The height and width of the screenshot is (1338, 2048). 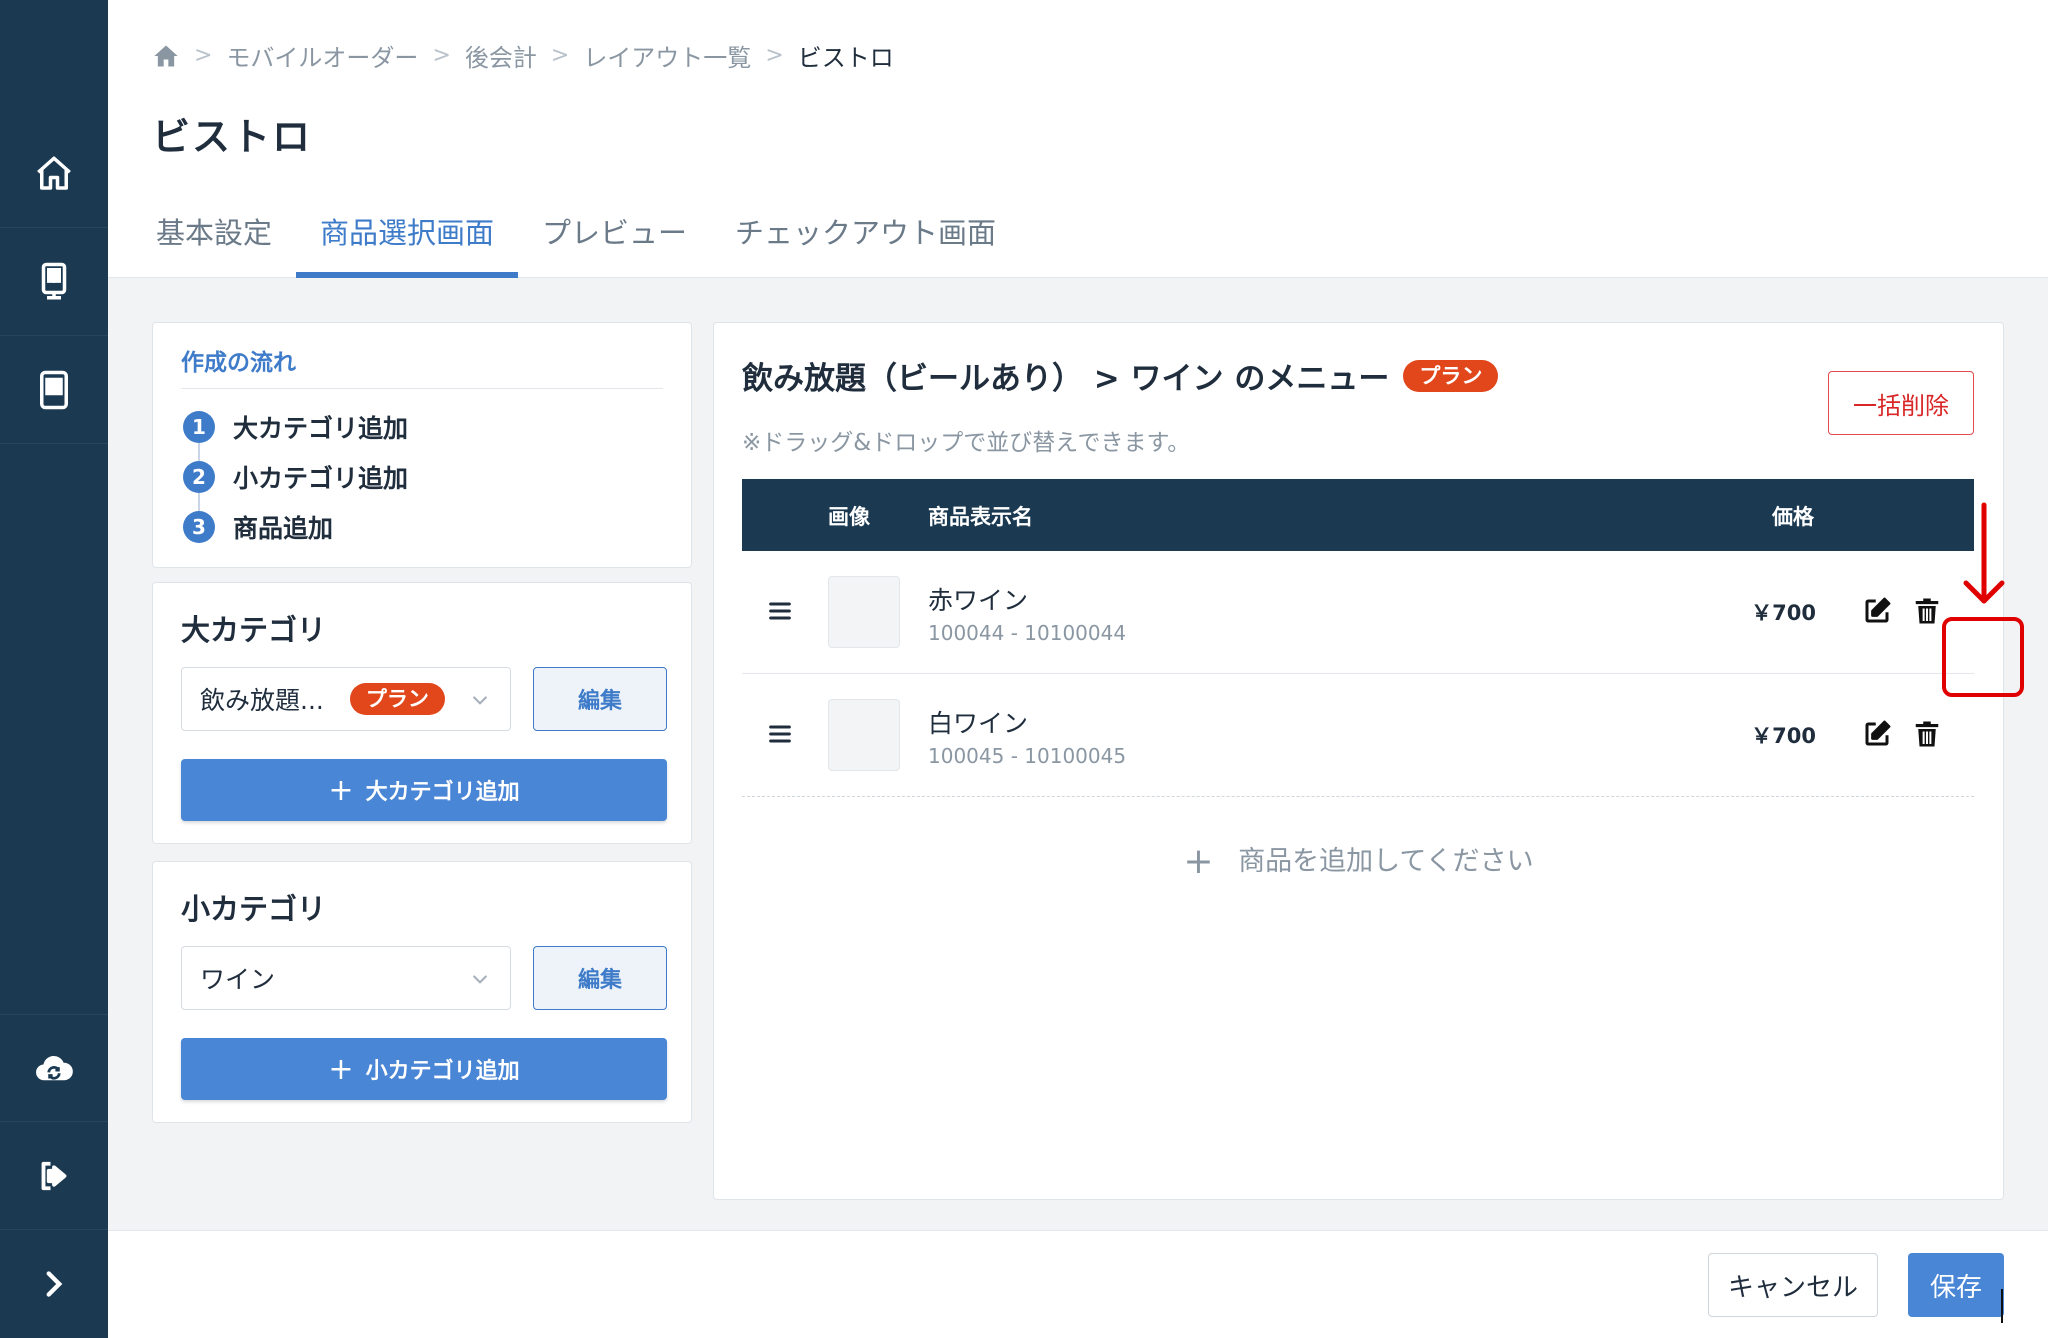 I want to click on breadcrumb-link-post-payment: 後会計, so click(x=501, y=55).